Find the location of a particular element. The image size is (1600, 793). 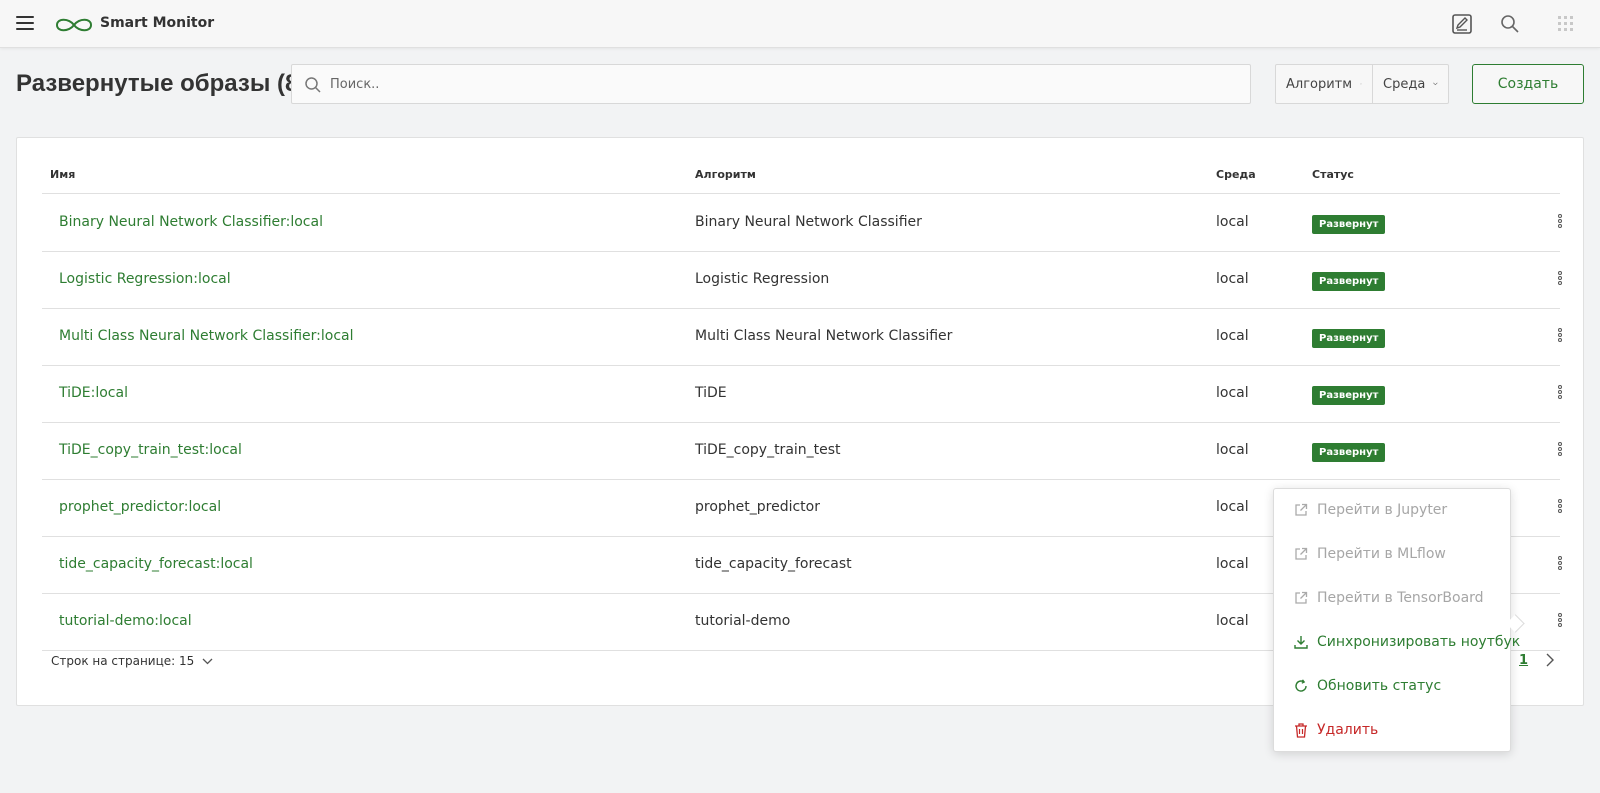

search-field is located at coordinates (771, 84).